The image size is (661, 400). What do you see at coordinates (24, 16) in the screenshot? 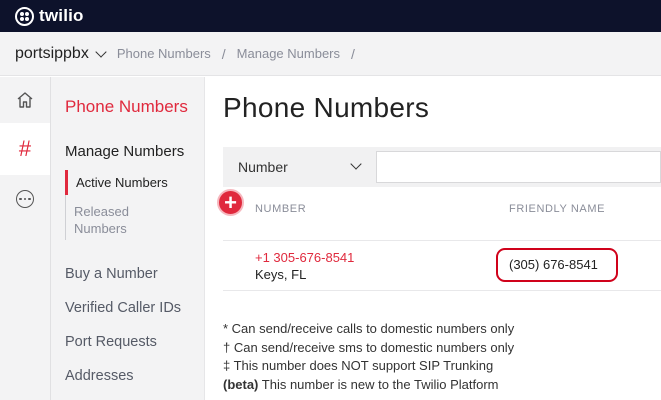
I see `twilio-logo-icon` at bounding box center [24, 16].